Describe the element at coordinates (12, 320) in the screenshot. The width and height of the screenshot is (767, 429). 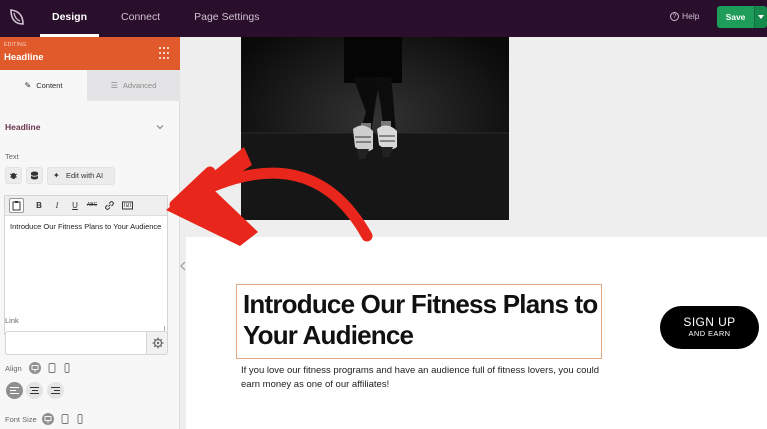
I see `link-label: Link` at that location.